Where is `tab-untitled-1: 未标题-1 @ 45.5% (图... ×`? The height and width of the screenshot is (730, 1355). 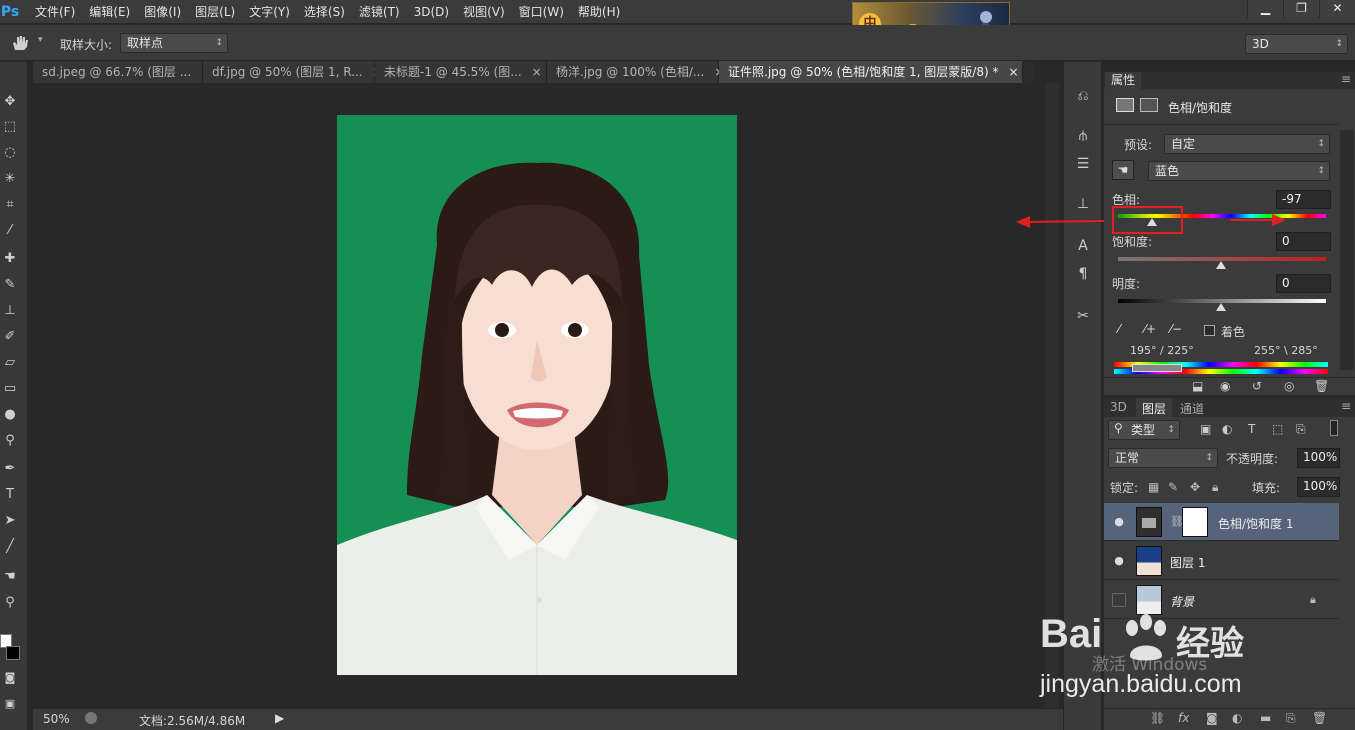 tab-untitled-1: 未标题-1 @ 45.5% (图... × is located at coordinates (461, 72).